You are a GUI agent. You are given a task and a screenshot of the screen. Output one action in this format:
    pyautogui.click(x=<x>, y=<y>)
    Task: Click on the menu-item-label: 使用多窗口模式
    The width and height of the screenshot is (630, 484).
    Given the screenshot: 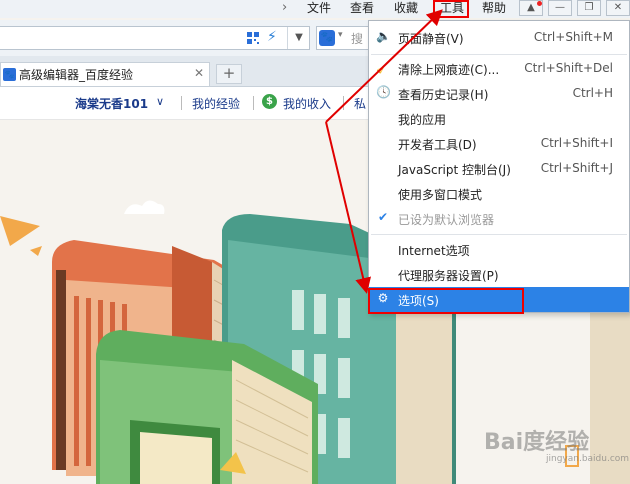 What is the action you would take?
    pyautogui.click(x=440, y=195)
    